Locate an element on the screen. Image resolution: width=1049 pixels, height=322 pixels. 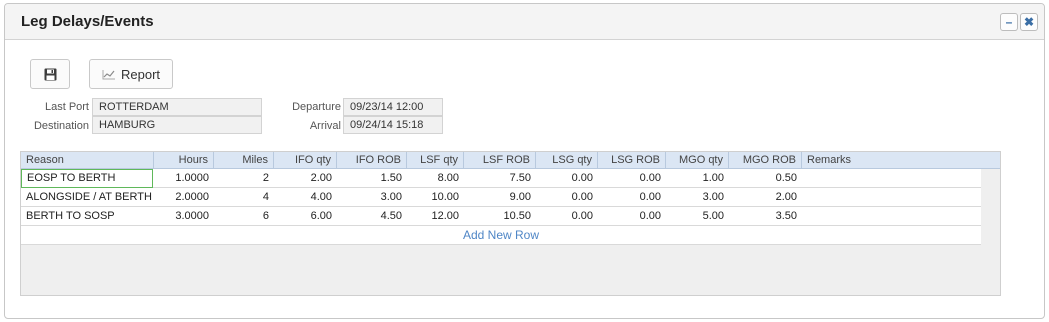
cell-lsf-rob: 9.00 is located at coordinates (500, 197).